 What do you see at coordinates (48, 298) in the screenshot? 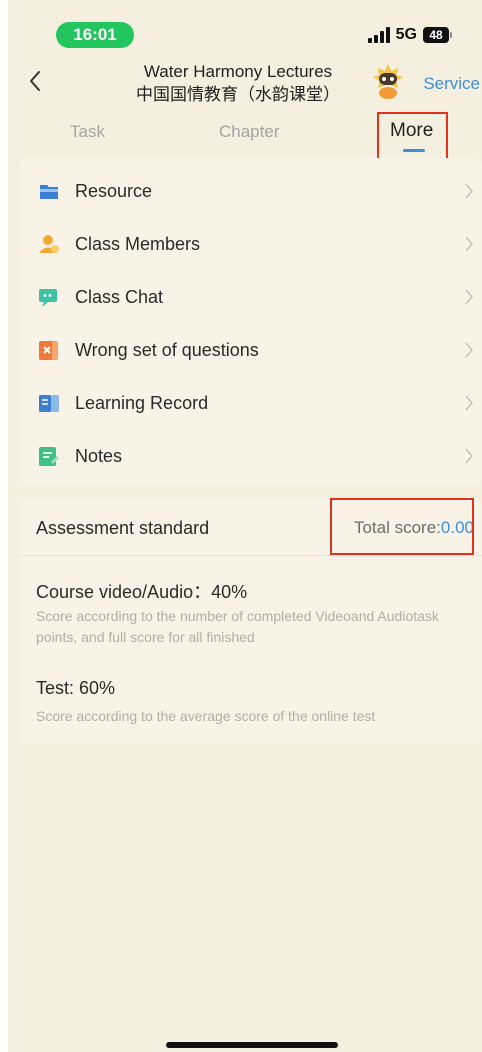
I see `chat-icon` at bounding box center [48, 298].